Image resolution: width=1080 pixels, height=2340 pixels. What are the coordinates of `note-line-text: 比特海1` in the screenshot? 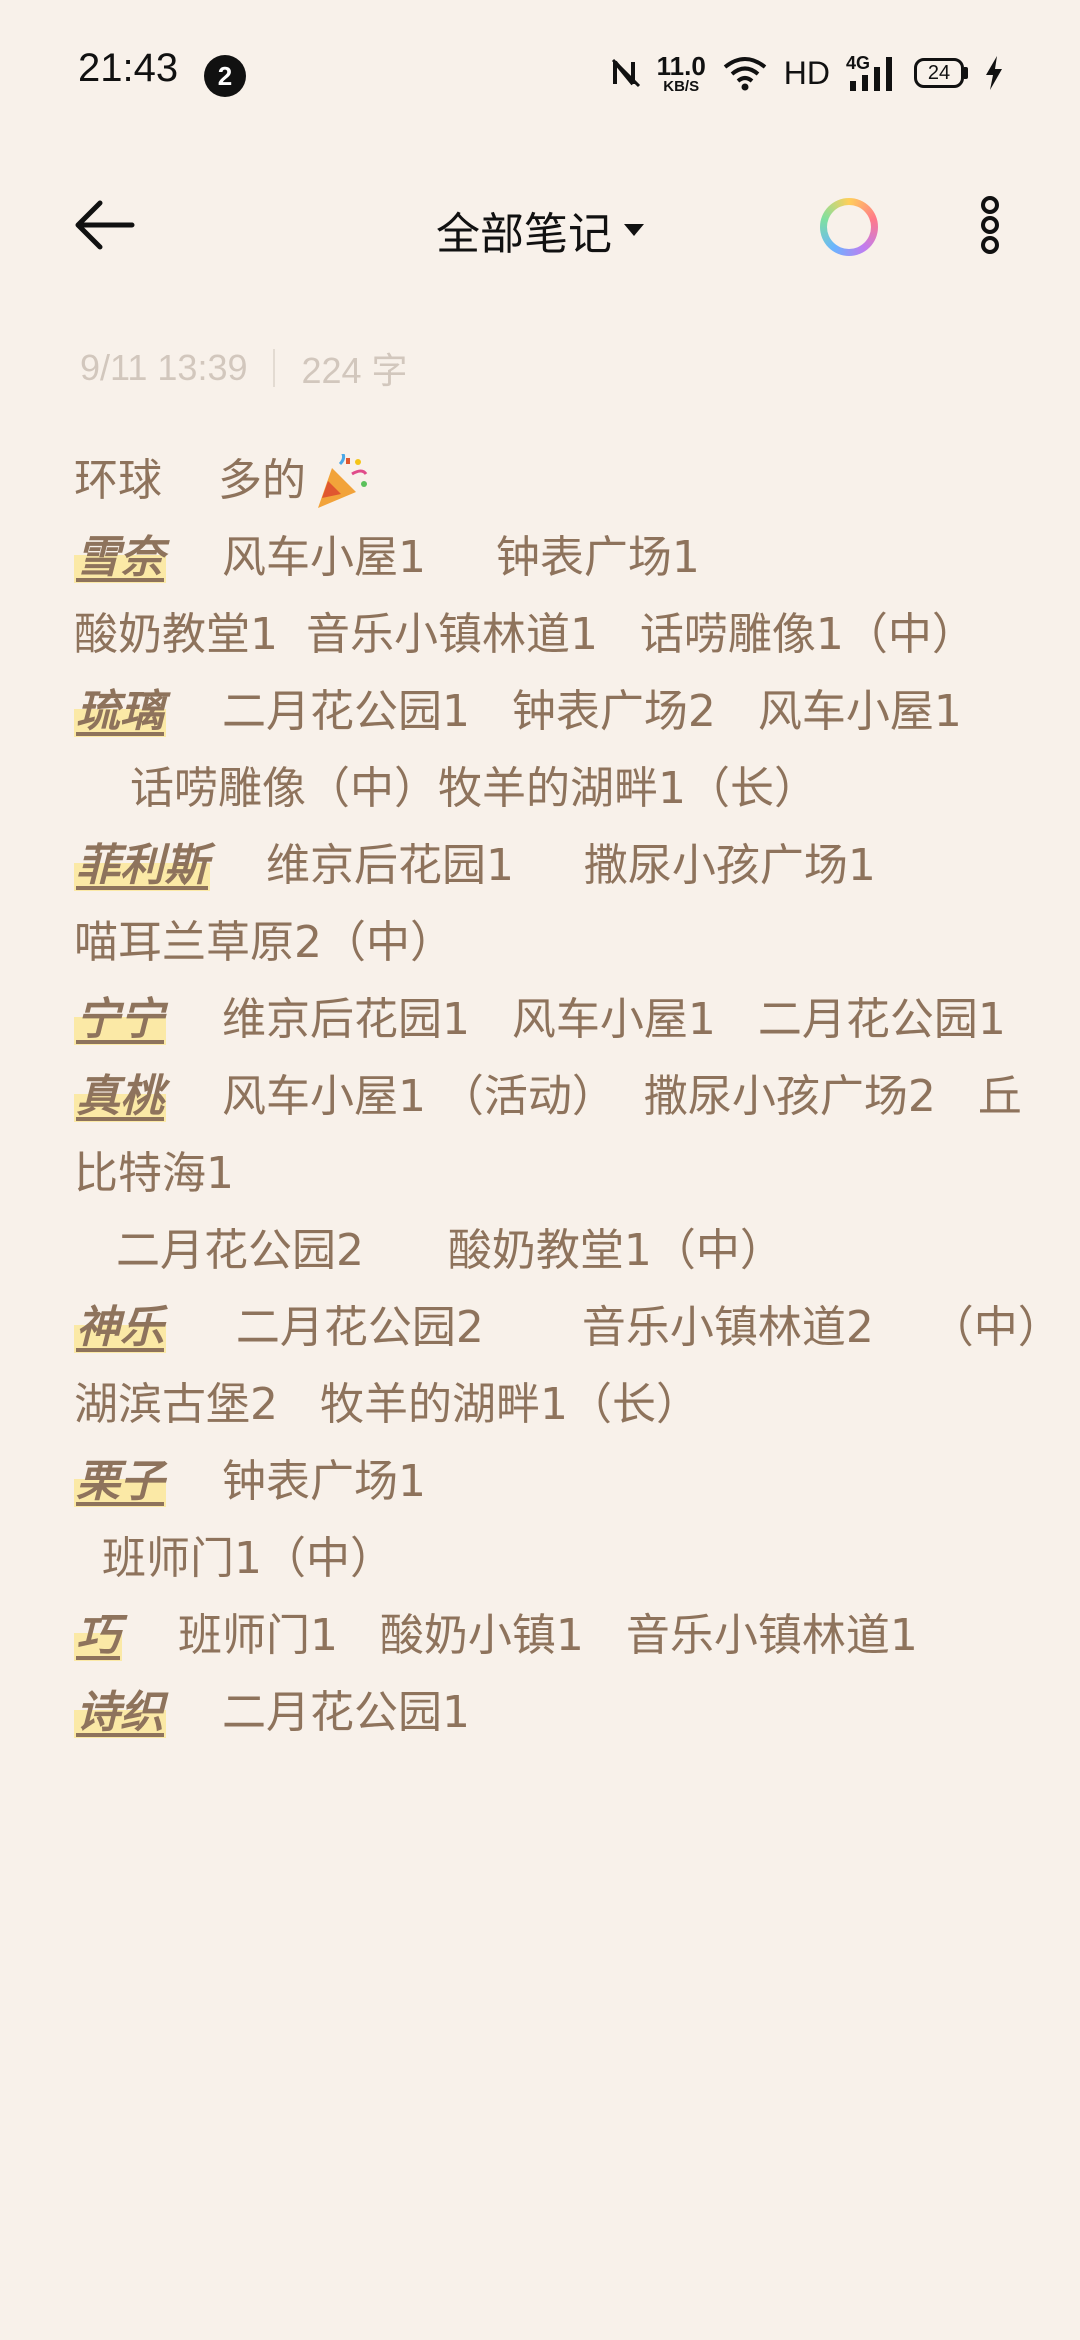 It's located at (154, 1173).